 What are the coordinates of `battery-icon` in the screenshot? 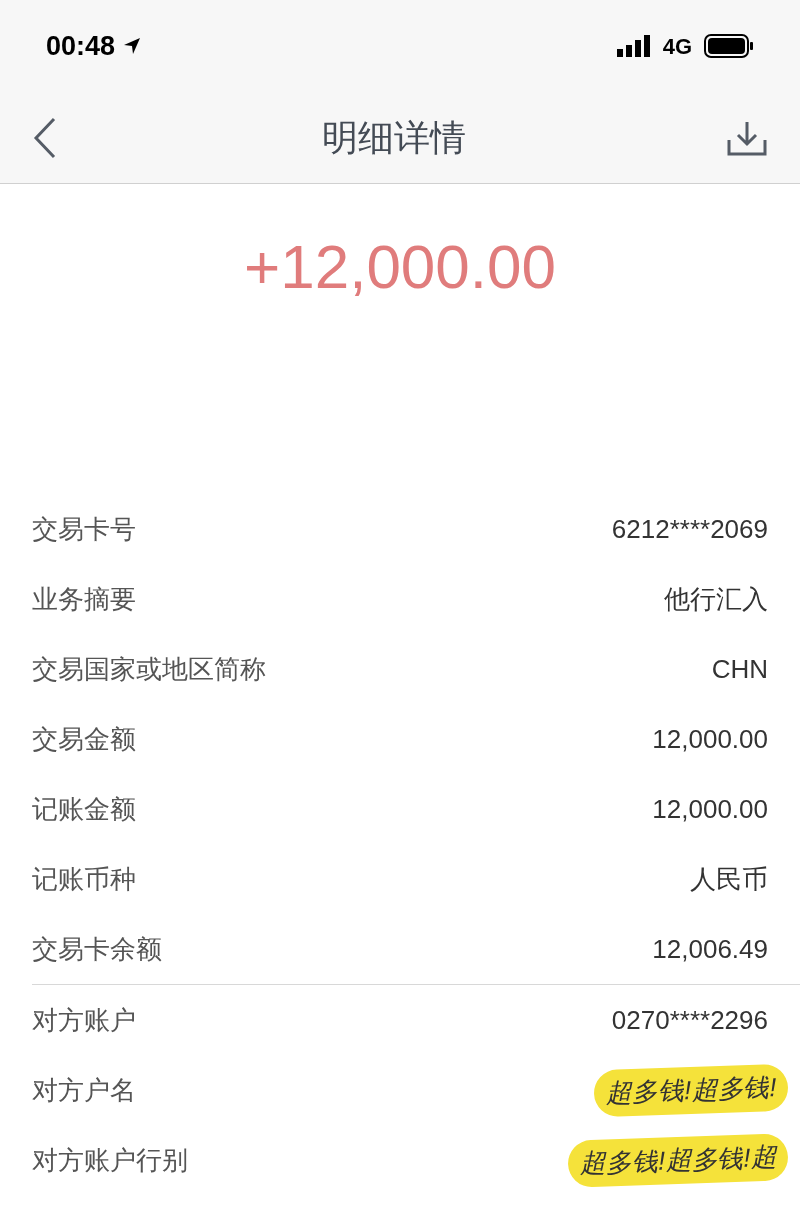 It's located at (729, 46).